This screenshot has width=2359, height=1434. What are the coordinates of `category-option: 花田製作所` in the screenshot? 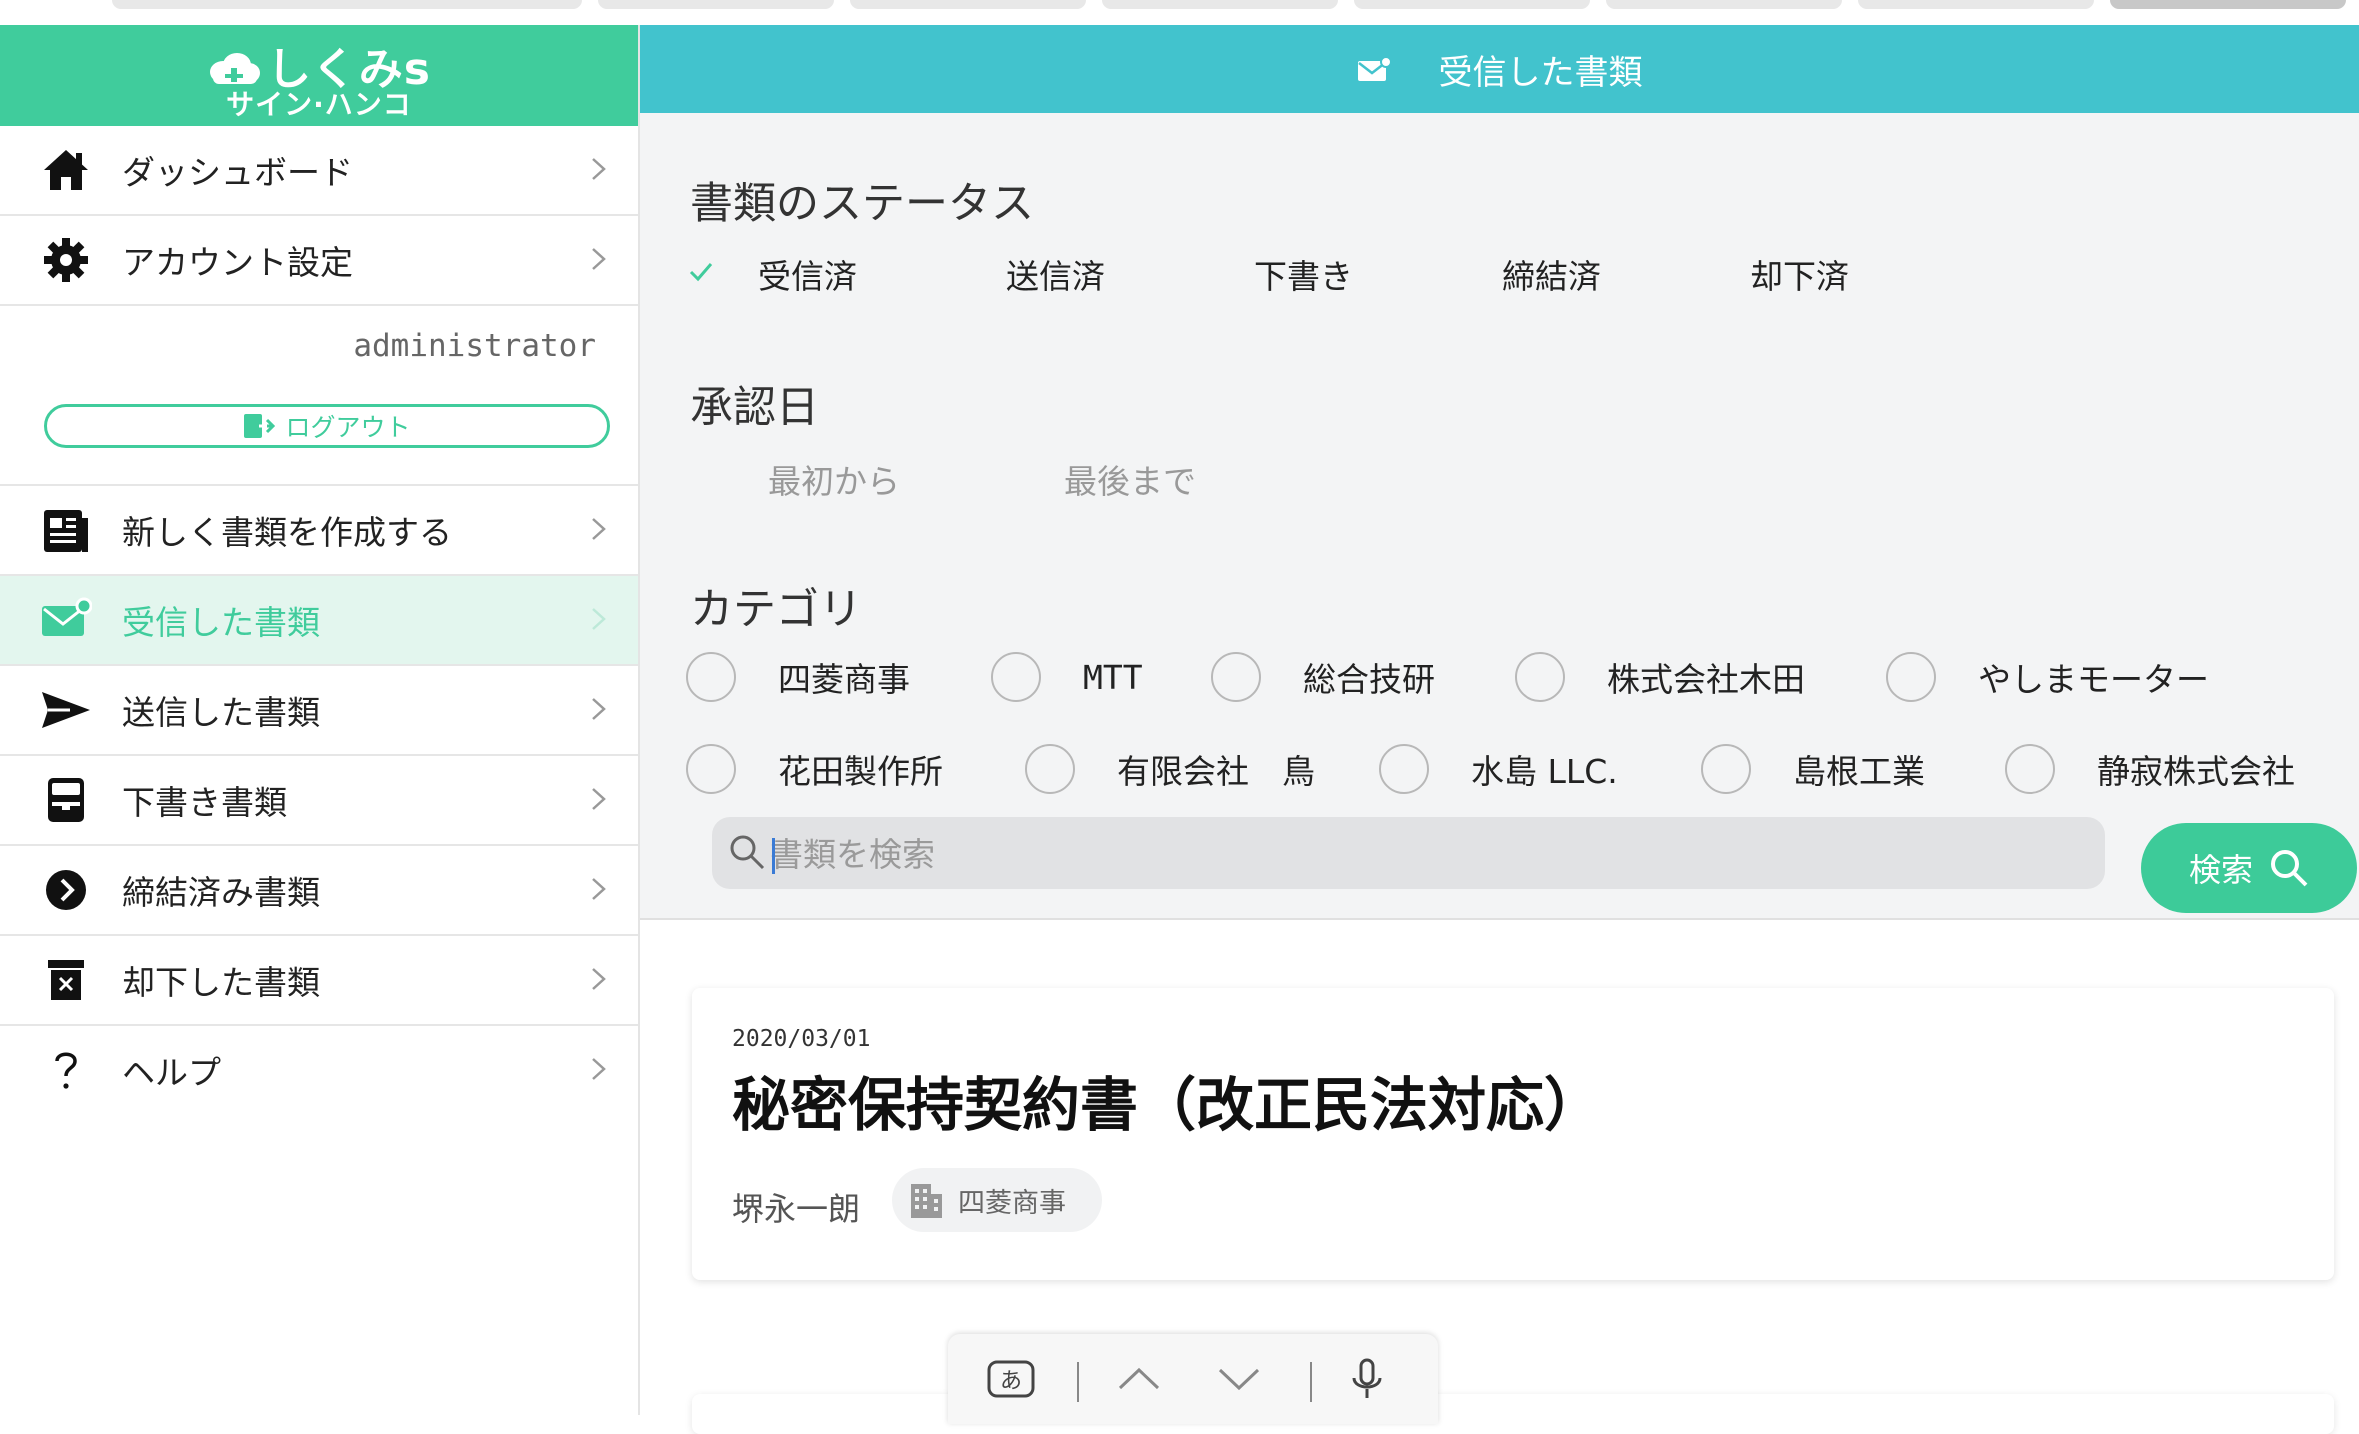 It's located at (814, 769).